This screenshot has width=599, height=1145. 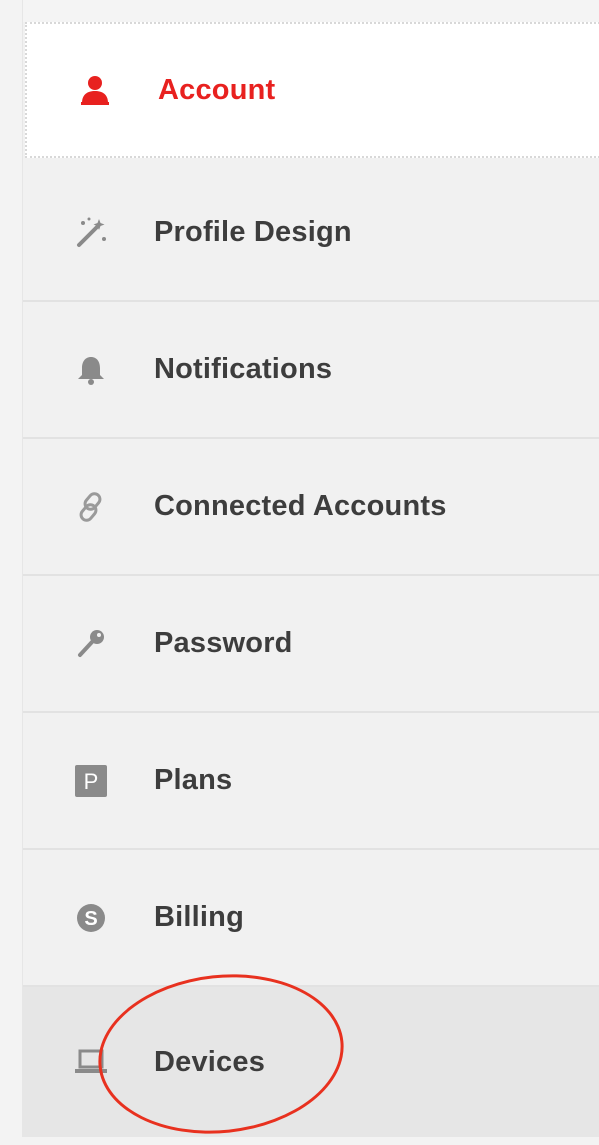 What do you see at coordinates (91, 507) in the screenshot?
I see `link-icon` at bounding box center [91, 507].